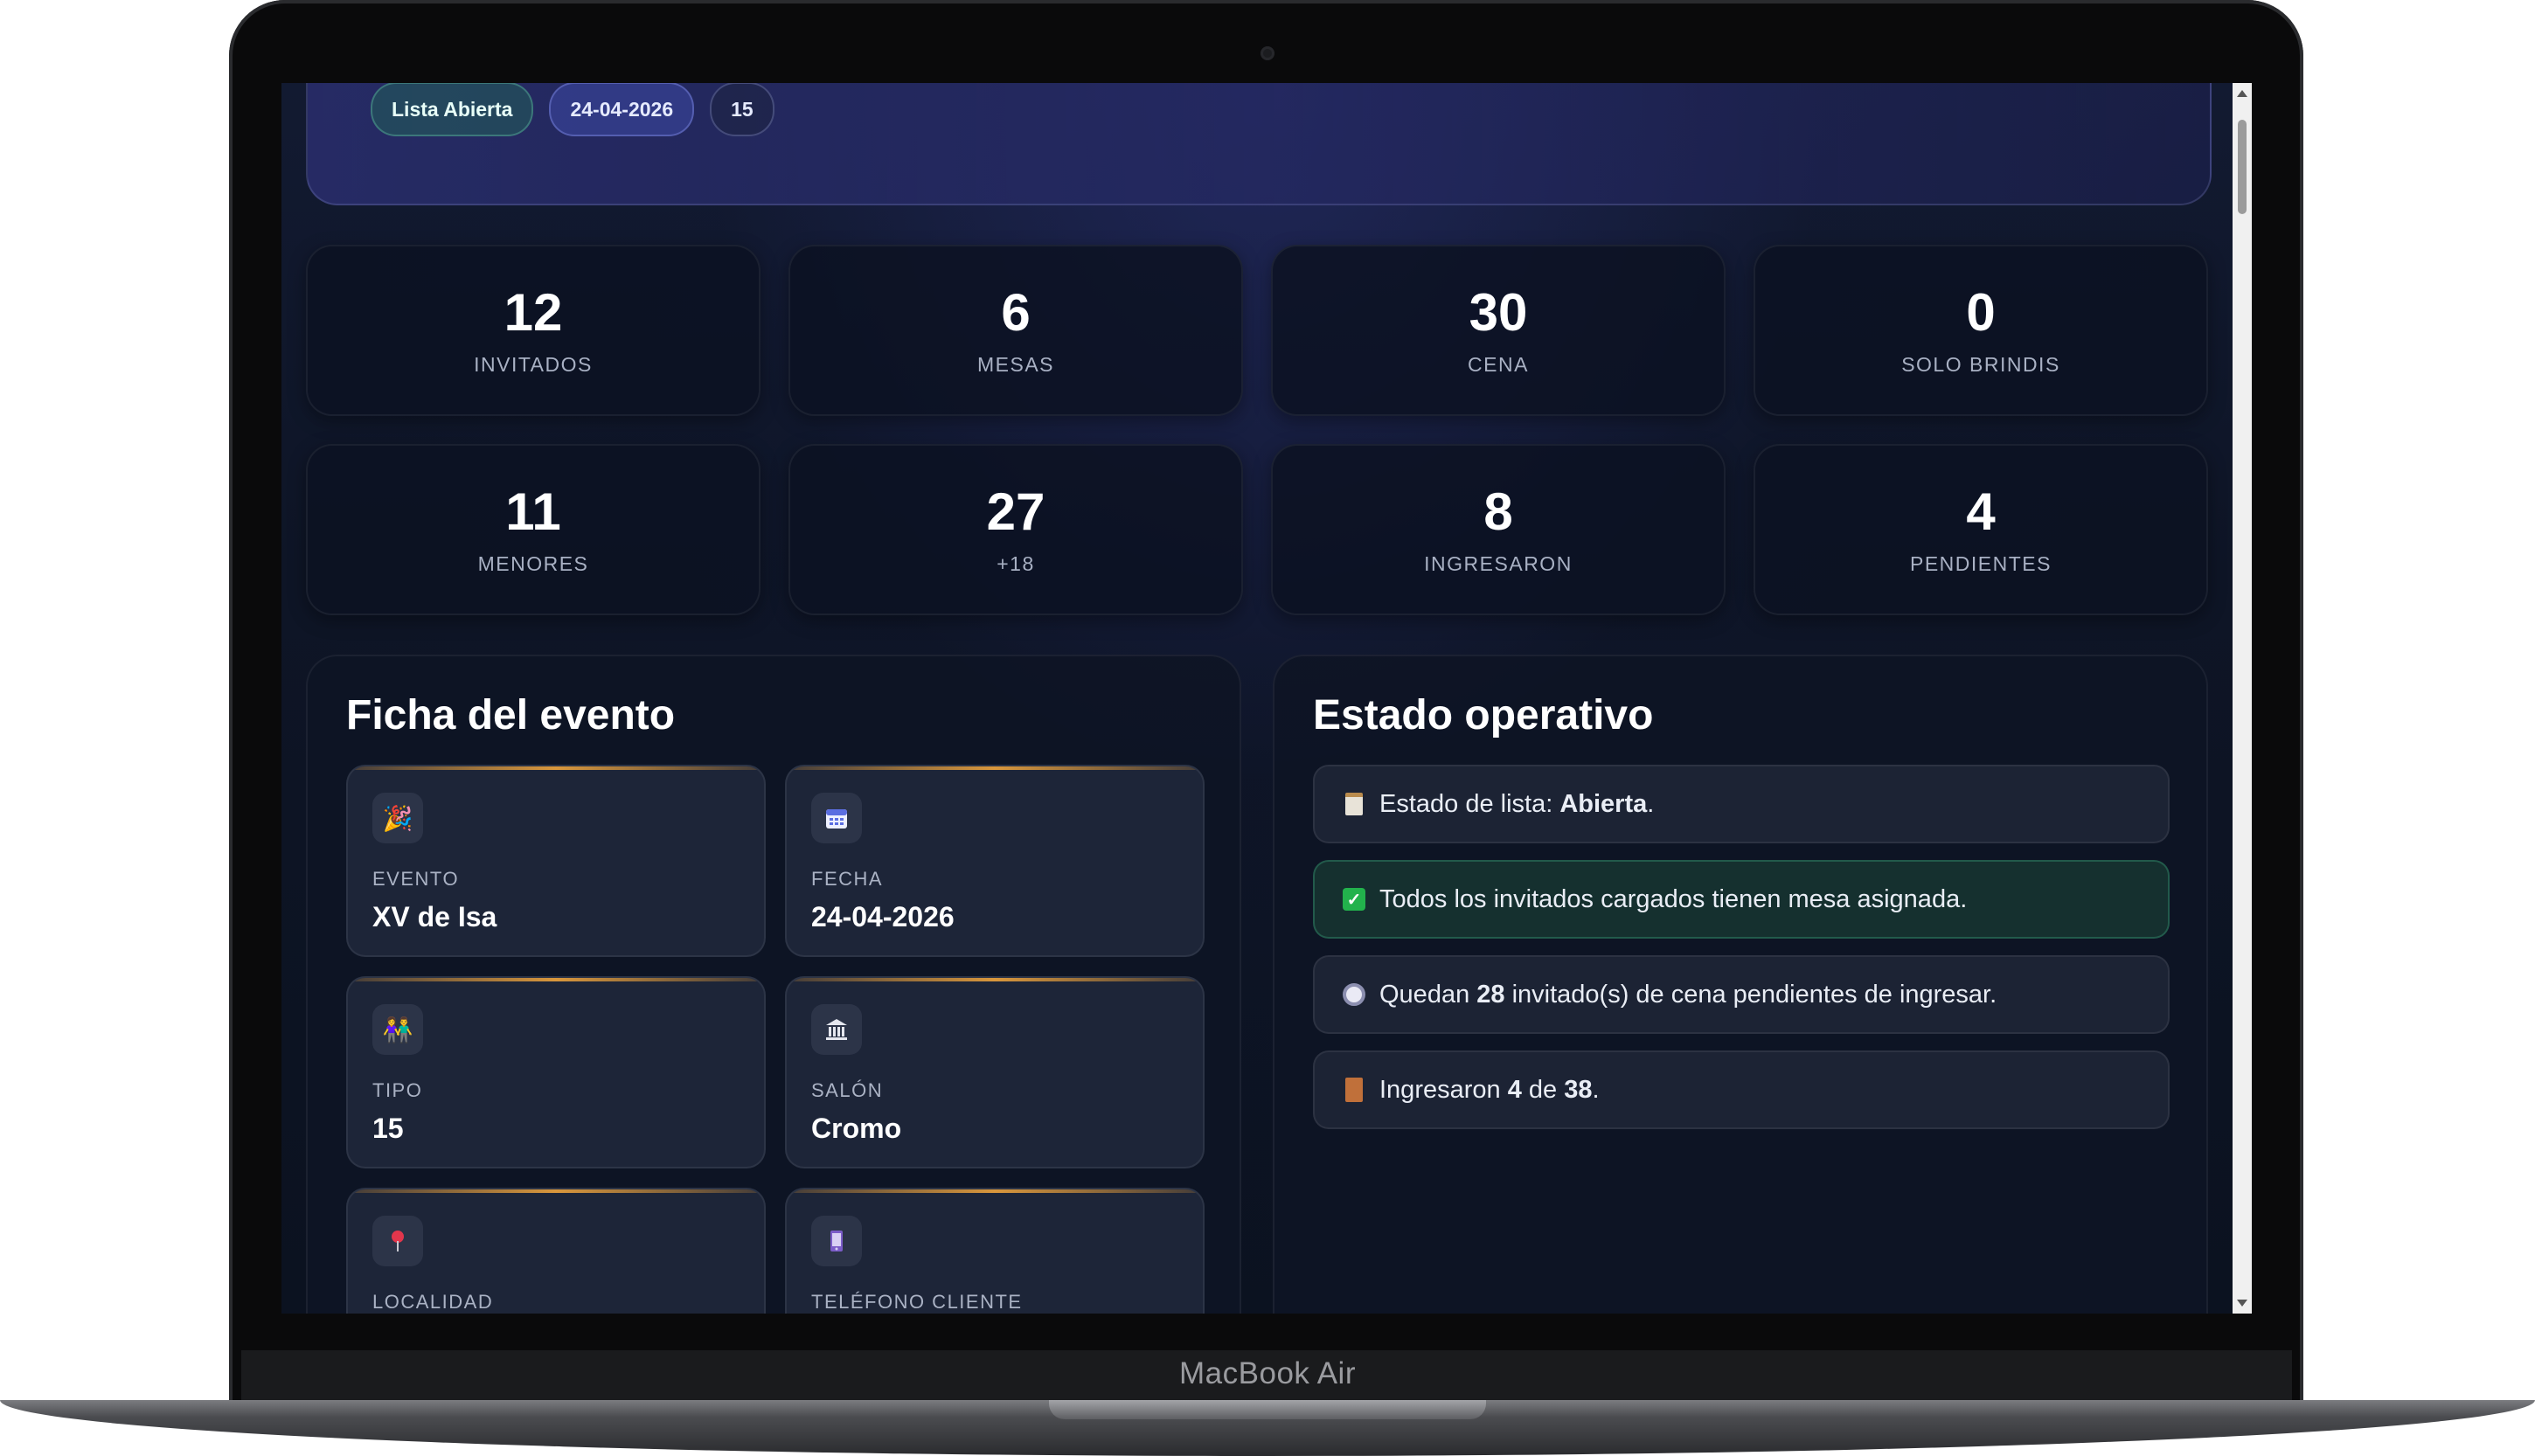 Image resolution: width=2535 pixels, height=1456 pixels. What do you see at coordinates (1354, 994) in the screenshot?
I see `plate-icon` at bounding box center [1354, 994].